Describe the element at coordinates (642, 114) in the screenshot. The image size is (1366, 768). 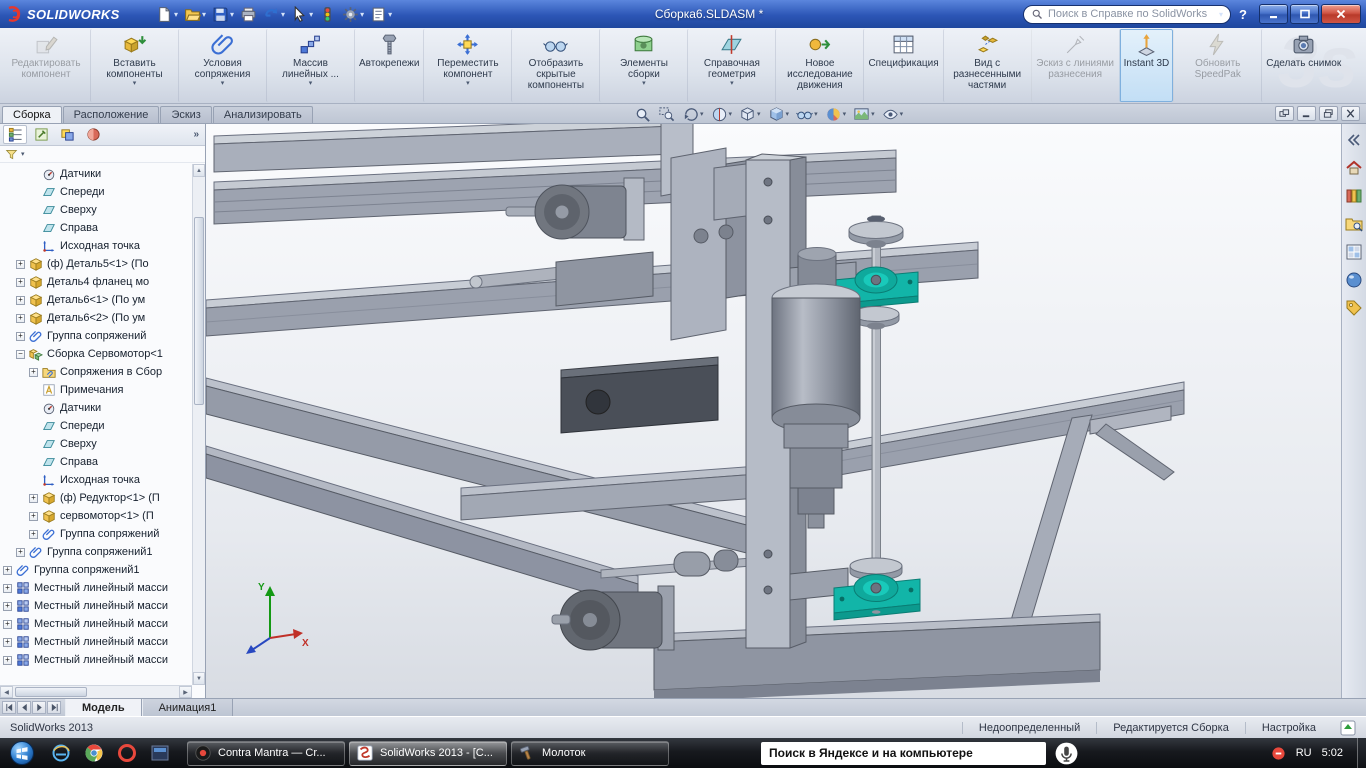
I see `zoom-fit-button` at that location.